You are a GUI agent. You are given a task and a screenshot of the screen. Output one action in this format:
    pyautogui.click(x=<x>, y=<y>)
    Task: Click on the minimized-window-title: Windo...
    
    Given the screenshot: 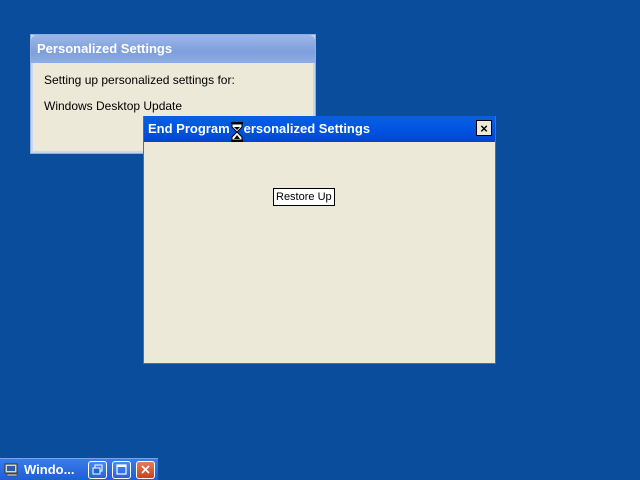 What is the action you would take?
    pyautogui.click(x=49, y=469)
    